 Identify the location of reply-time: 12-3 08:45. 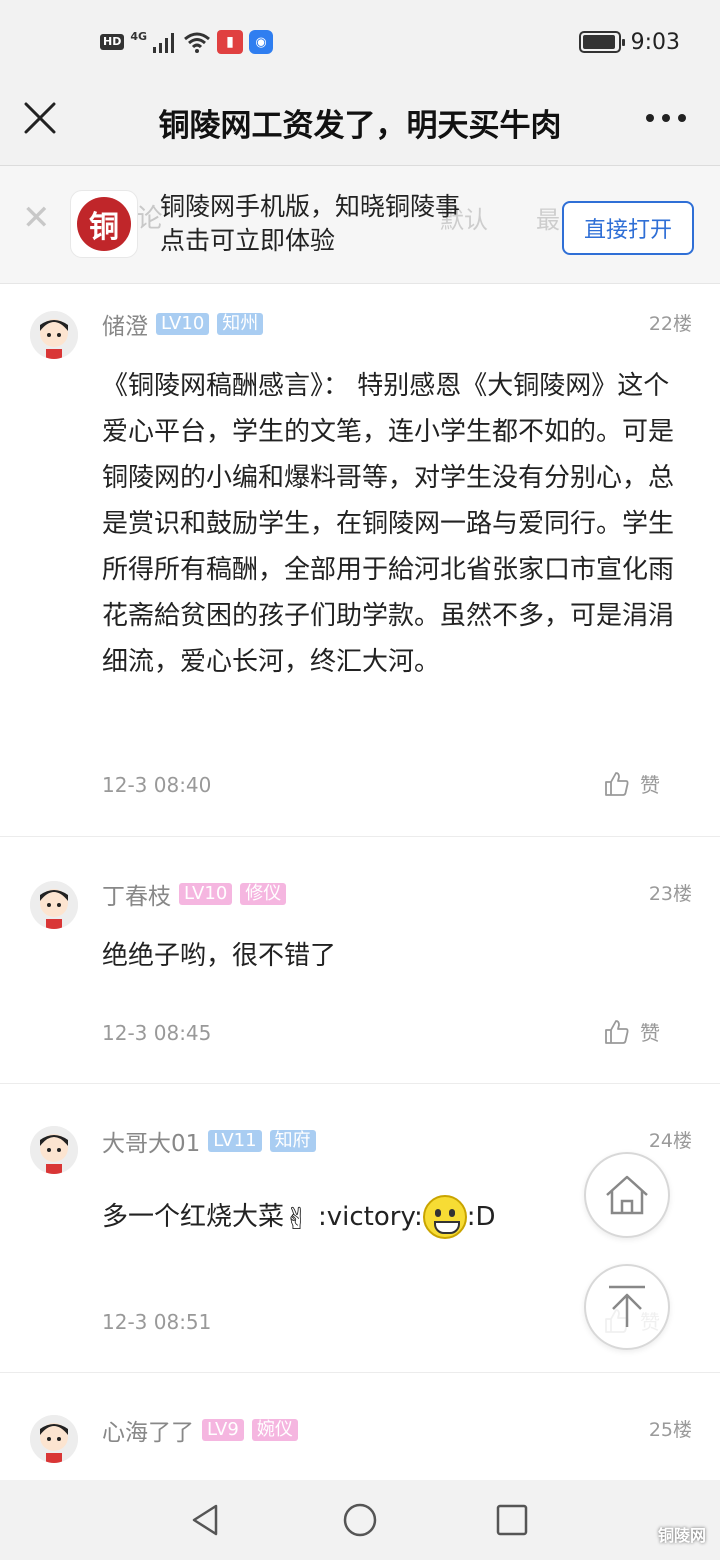
(157, 1033).